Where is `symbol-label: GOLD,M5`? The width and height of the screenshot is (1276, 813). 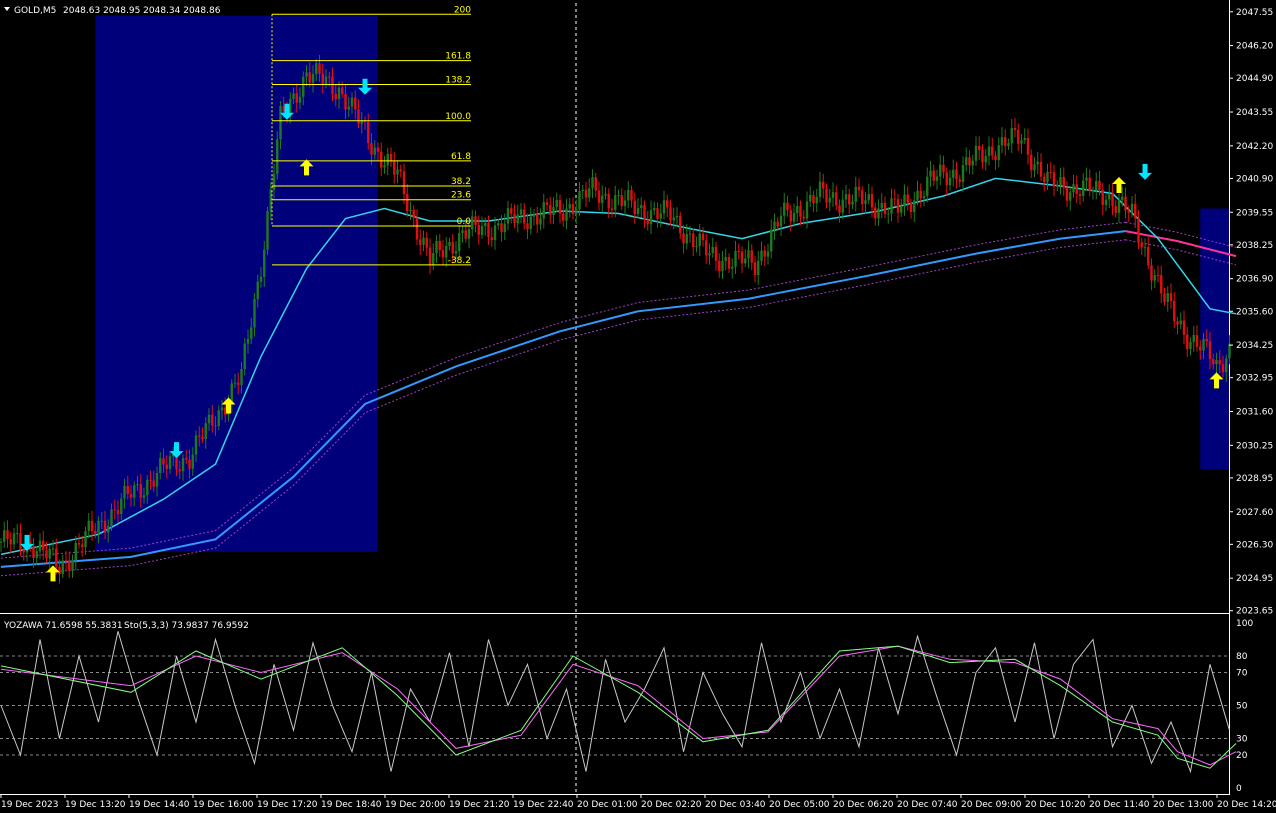
symbol-label: GOLD,M5 is located at coordinates (35, 11).